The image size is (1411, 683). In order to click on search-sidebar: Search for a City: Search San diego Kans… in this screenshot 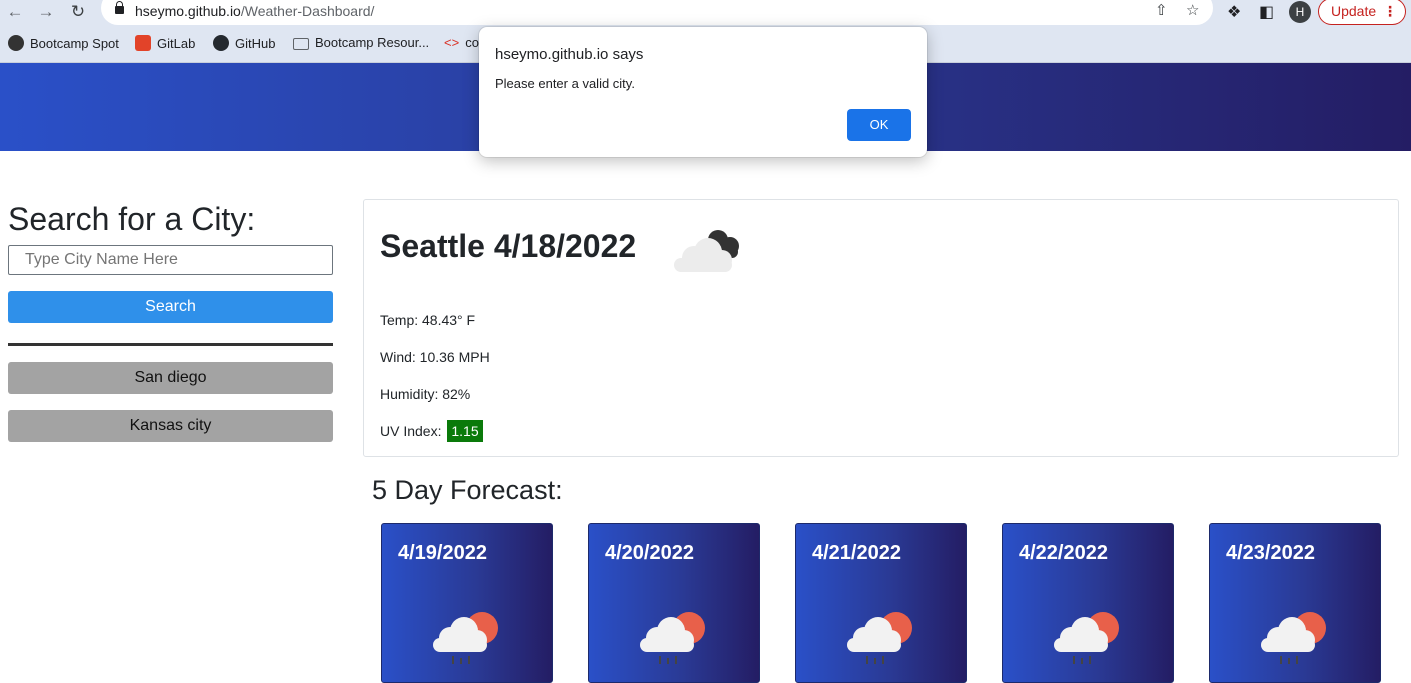, I will do `click(170, 321)`.